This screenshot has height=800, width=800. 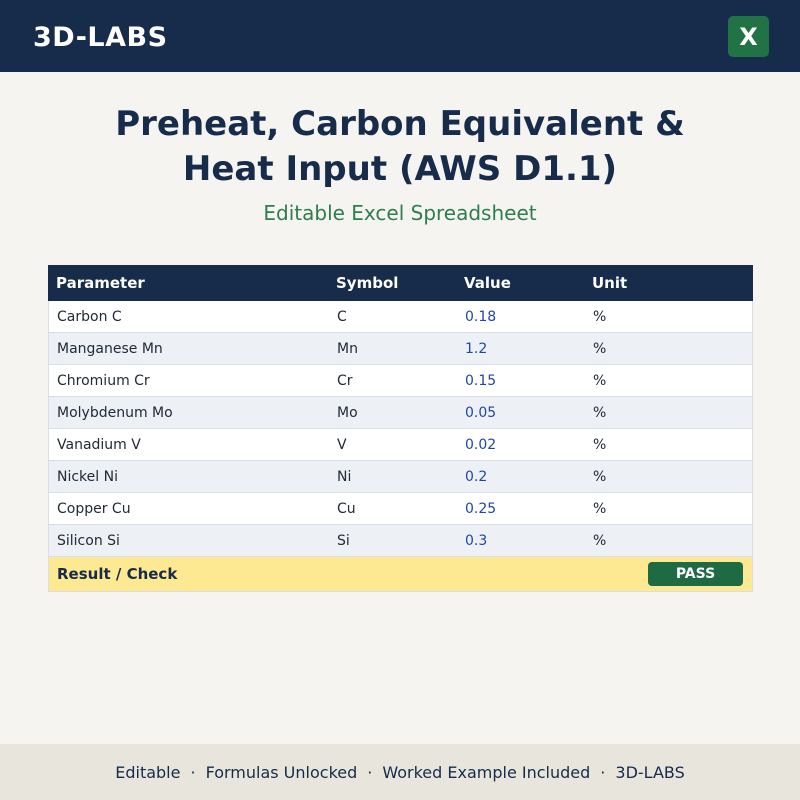 I want to click on title-line-2: Heat Input (AWS D1.1), so click(x=400, y=169).